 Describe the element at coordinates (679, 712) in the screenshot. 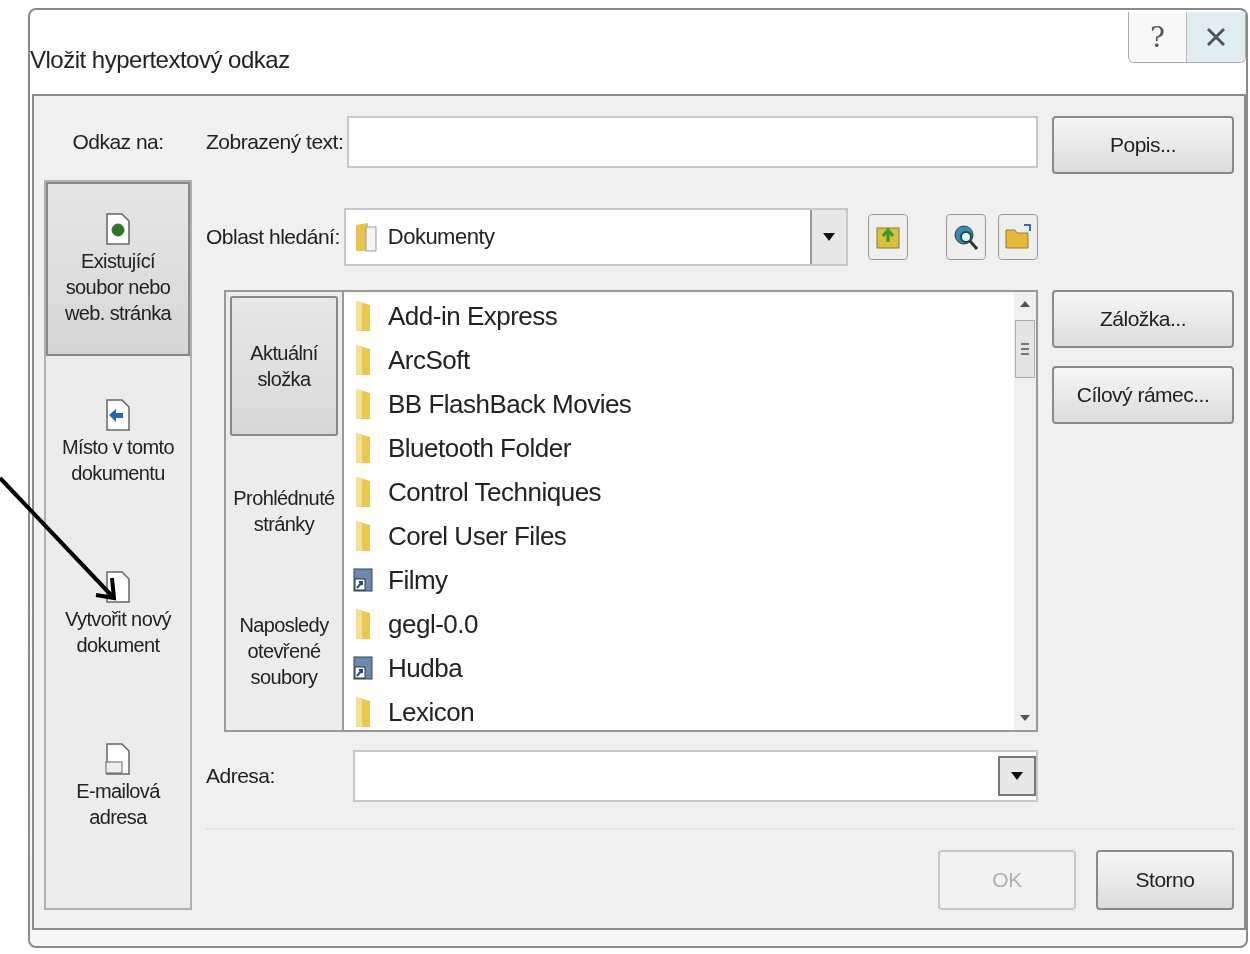

I see `file-item: Lexicon` at that location.